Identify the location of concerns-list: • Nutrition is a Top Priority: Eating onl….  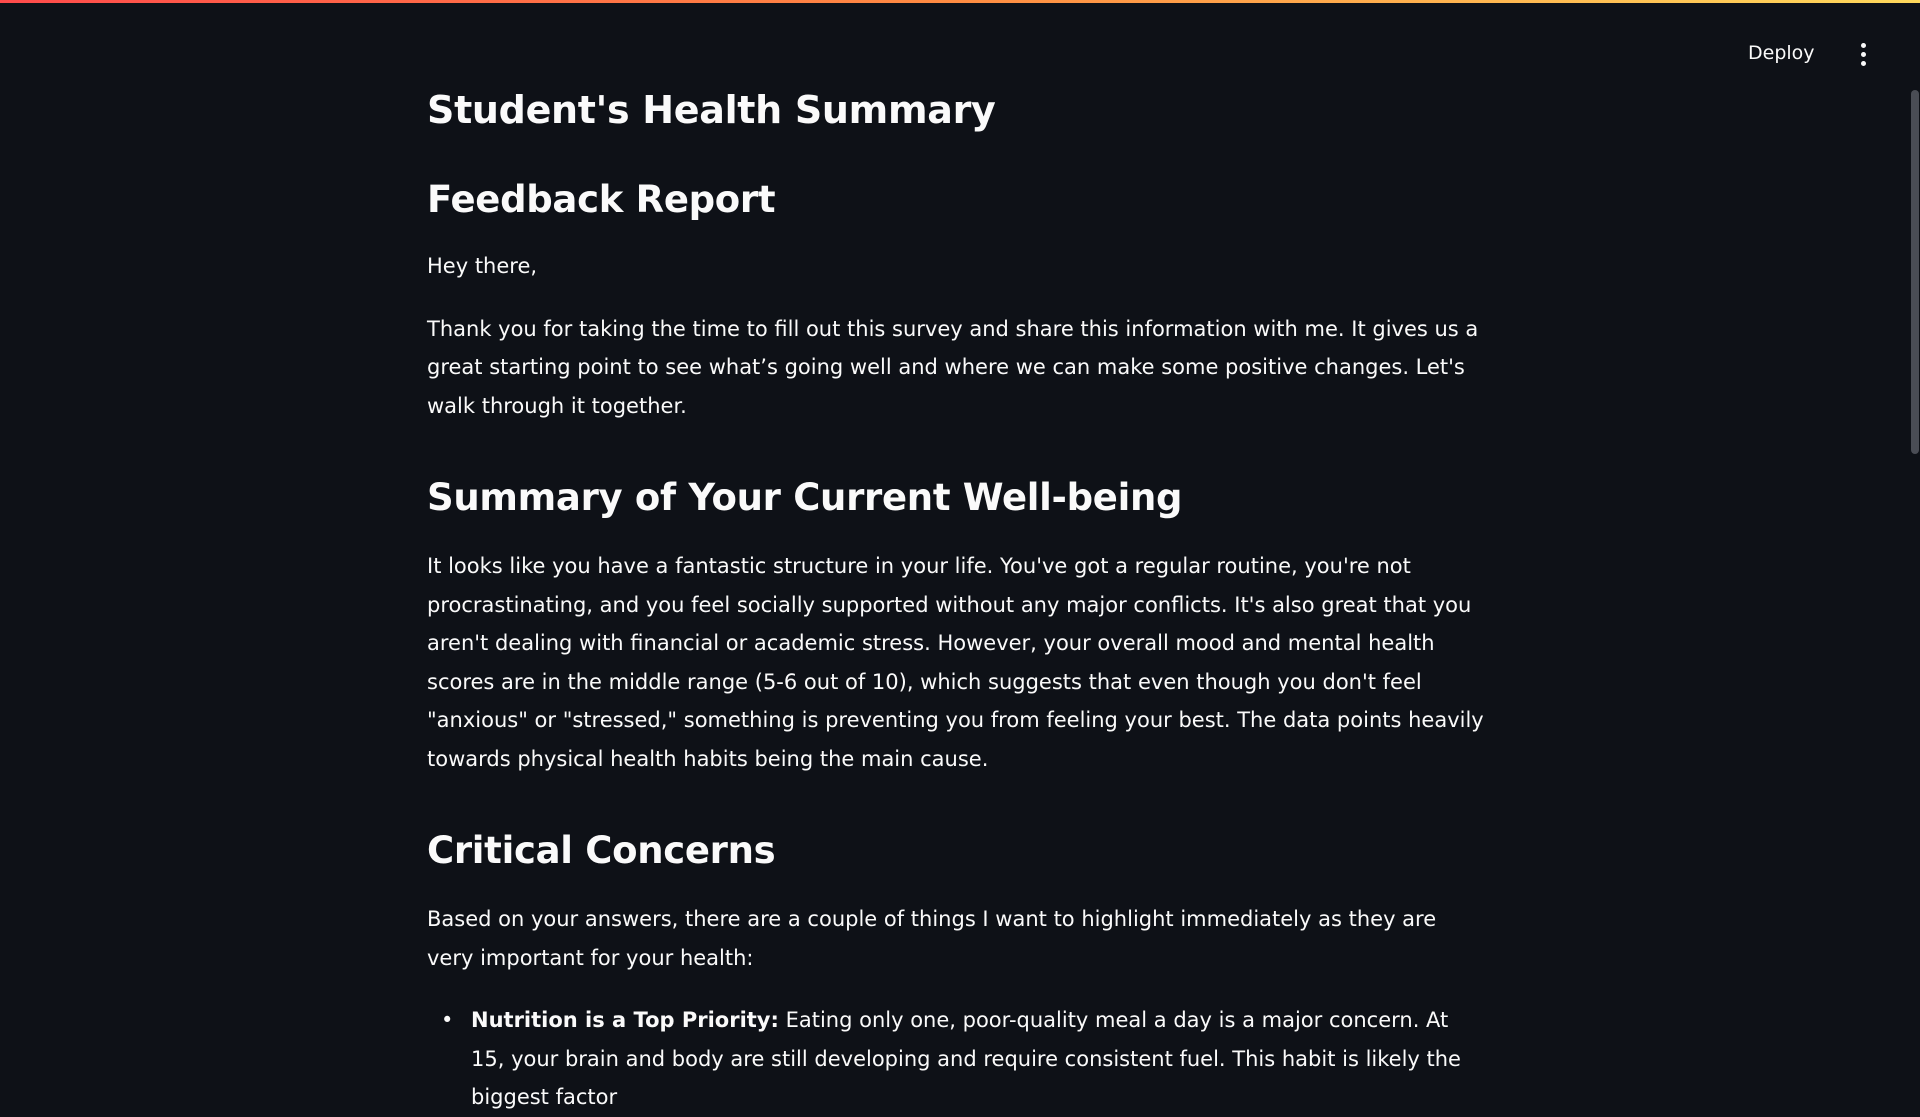
(957, 1059).